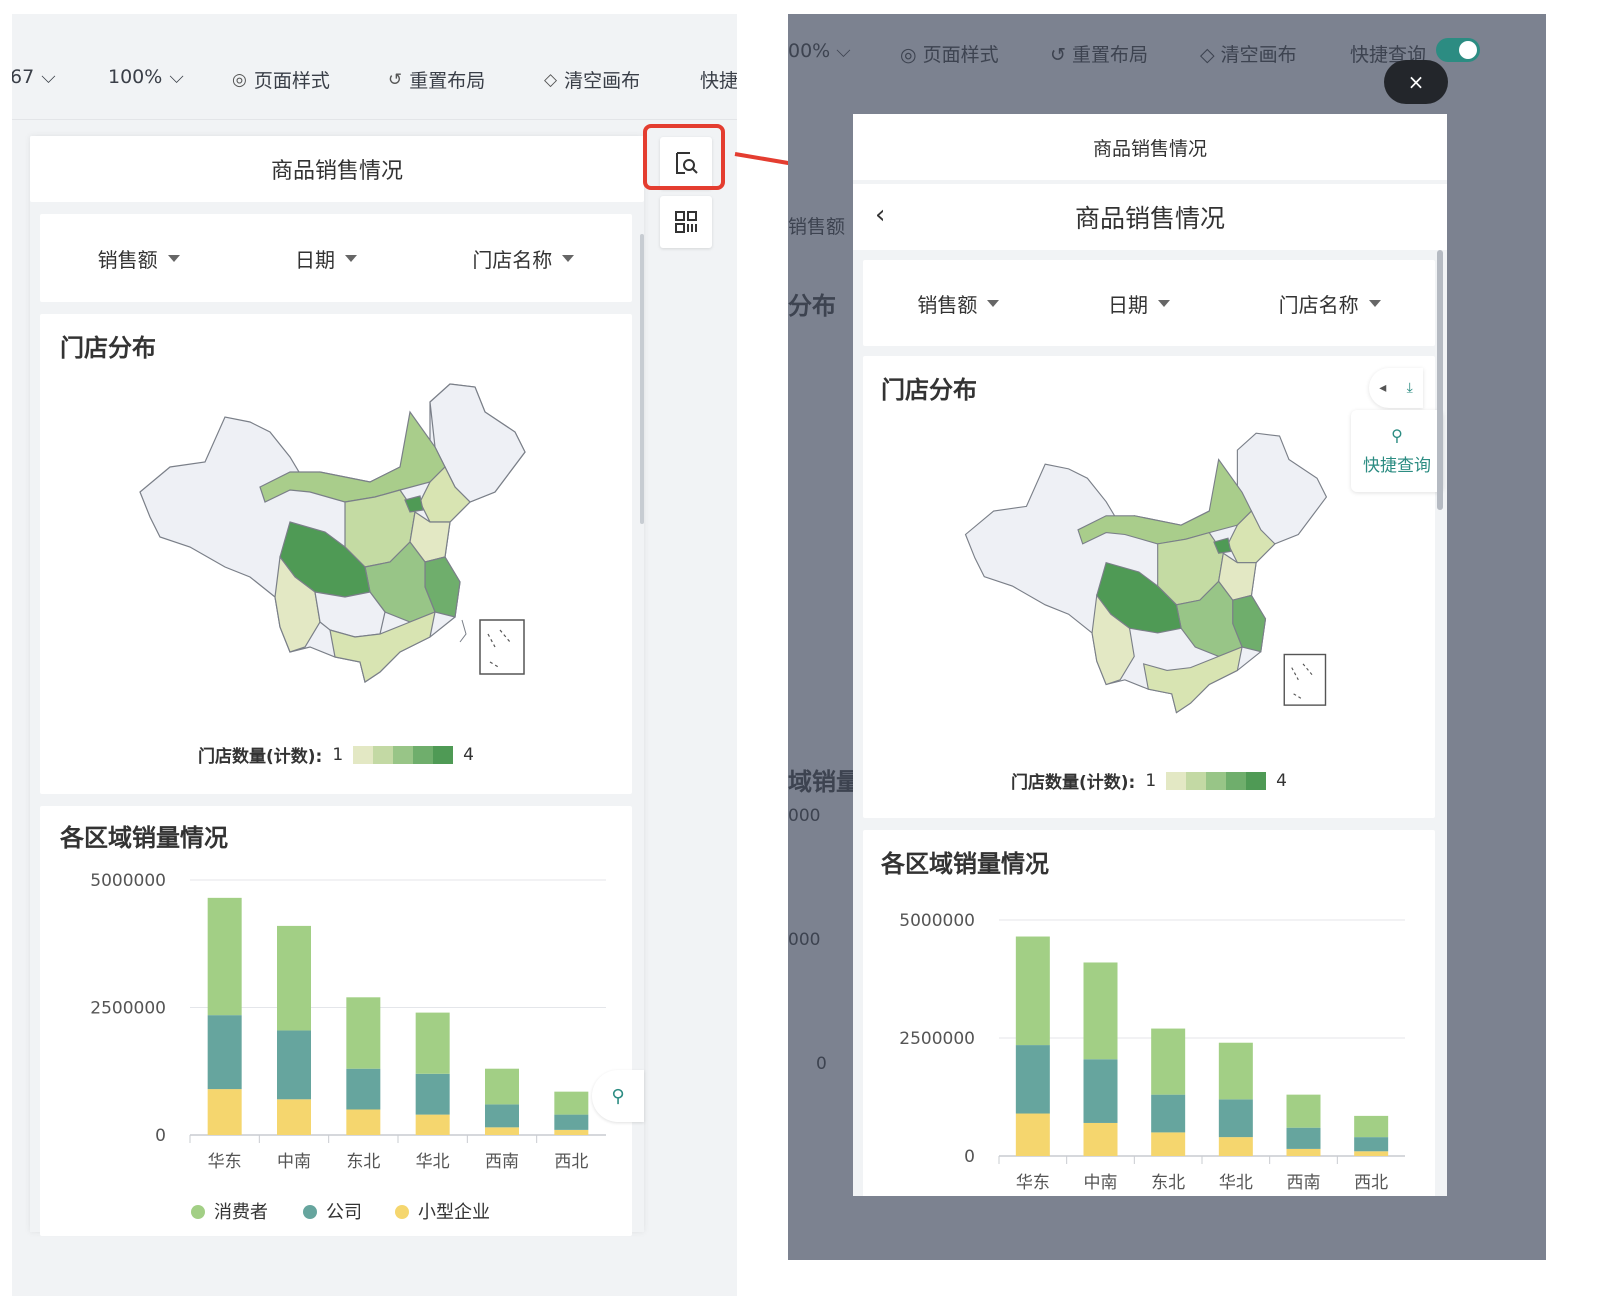 The image size is (1606, 1306). Describe the element at coordinates (337, 169) in the screenshot. I see `report-title-bar: 商品销售情况` at that location.